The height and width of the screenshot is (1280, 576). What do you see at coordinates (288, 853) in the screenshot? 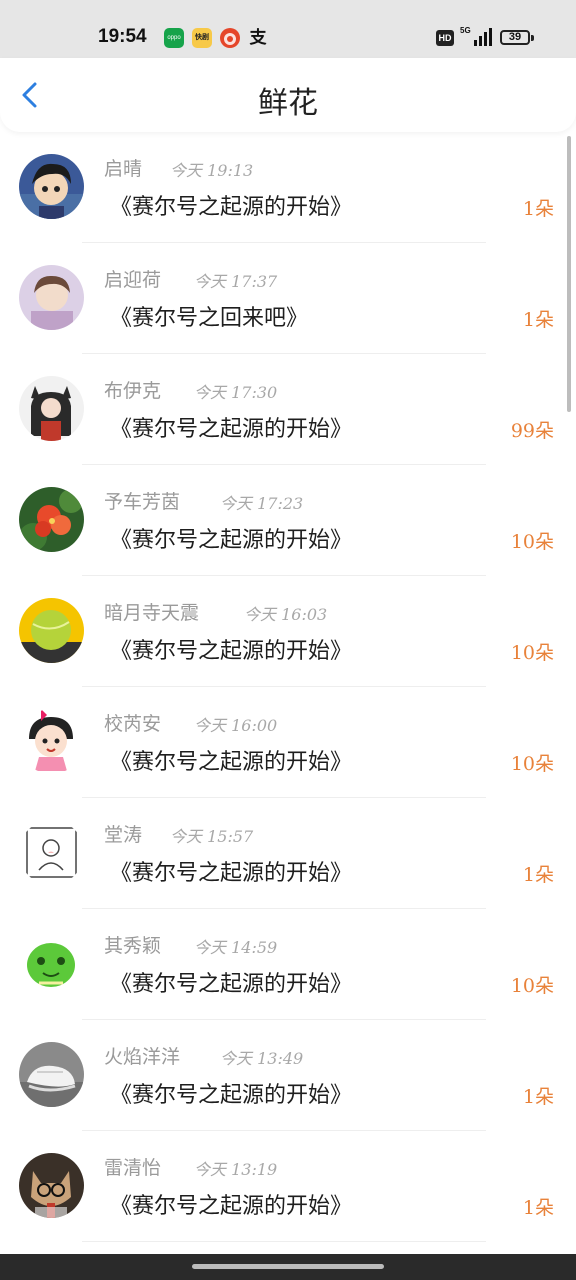
I see `list-item: 堂涛 今天 15:57 《赛尔号之起源的开始》 1朵` at bounding box center [288, 853].